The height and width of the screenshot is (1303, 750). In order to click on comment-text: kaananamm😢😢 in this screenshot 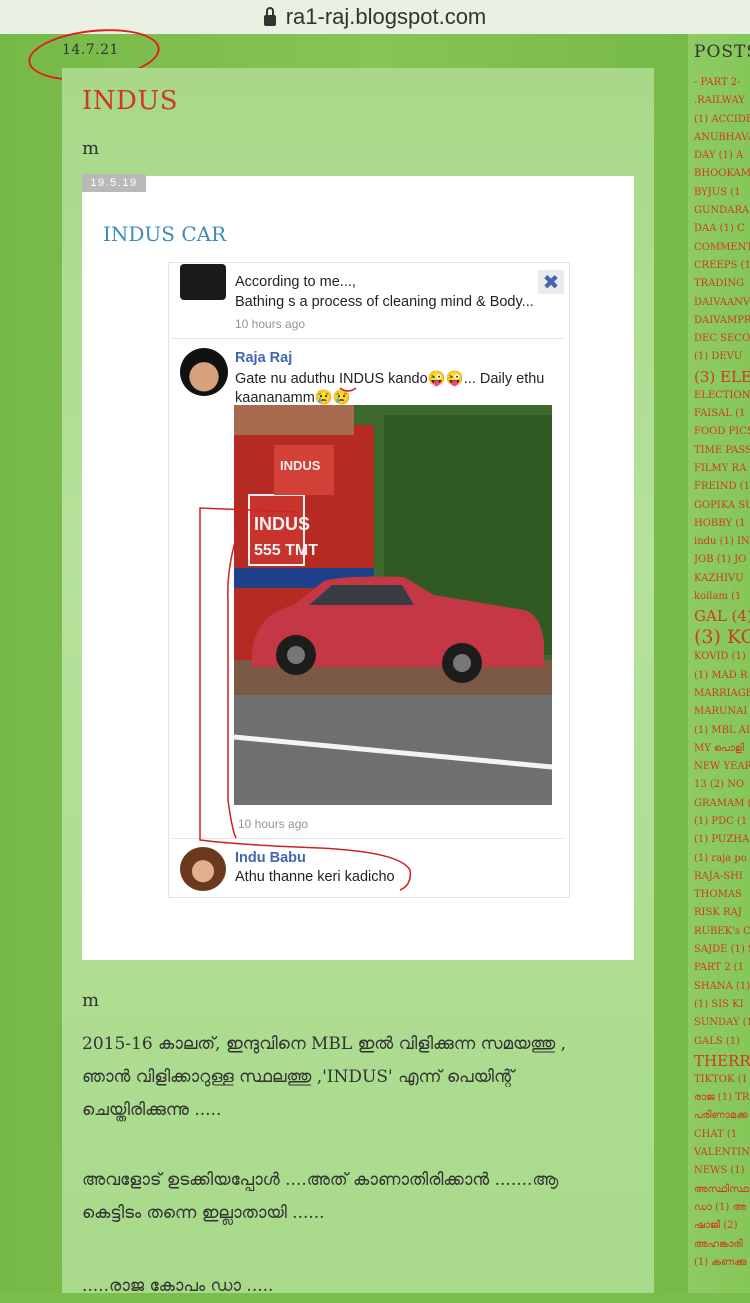, I will do `click(293, 398)`.